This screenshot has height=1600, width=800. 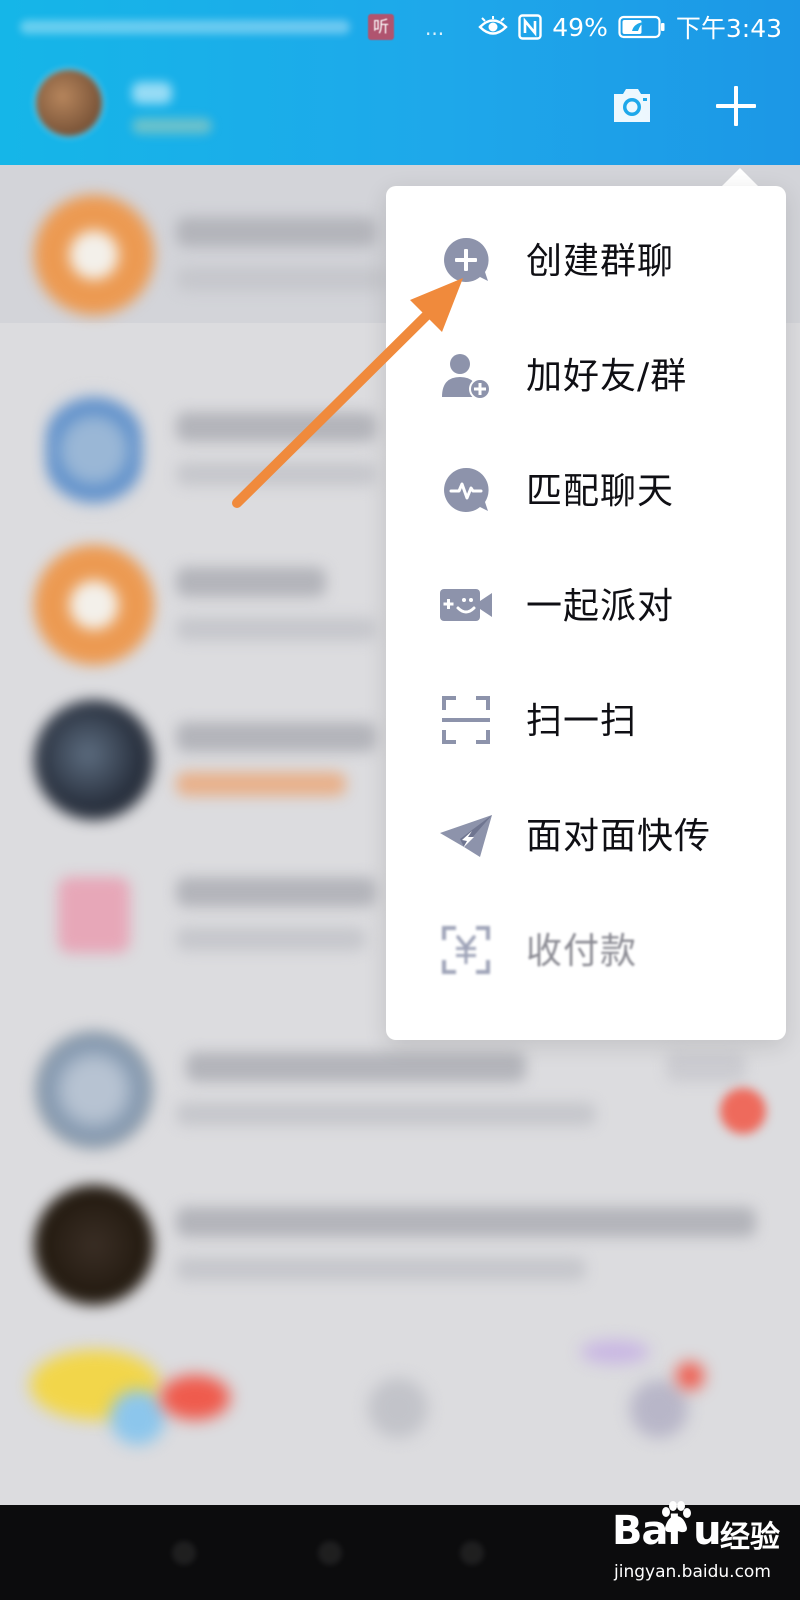 I want to click on menu-item-add-friend: 加好友/群, so click(x=586, y=376).